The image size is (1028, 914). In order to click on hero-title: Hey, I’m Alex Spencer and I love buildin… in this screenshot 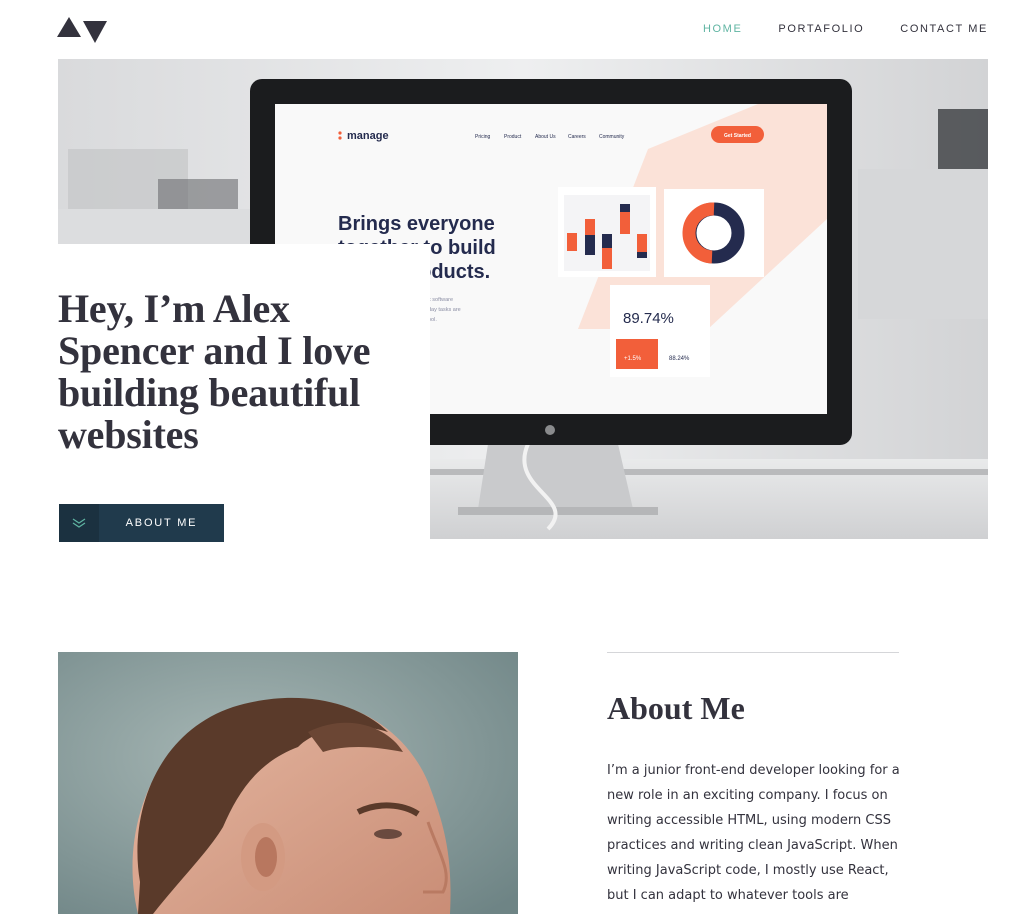, I will do `click(214, 371)`.